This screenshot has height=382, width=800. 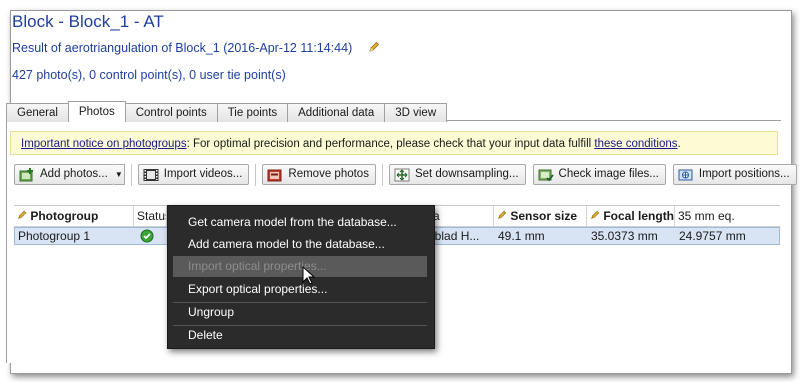 I want to click on column-header-35mm-eq: 35 mm eq., so click(x=727, y=216).